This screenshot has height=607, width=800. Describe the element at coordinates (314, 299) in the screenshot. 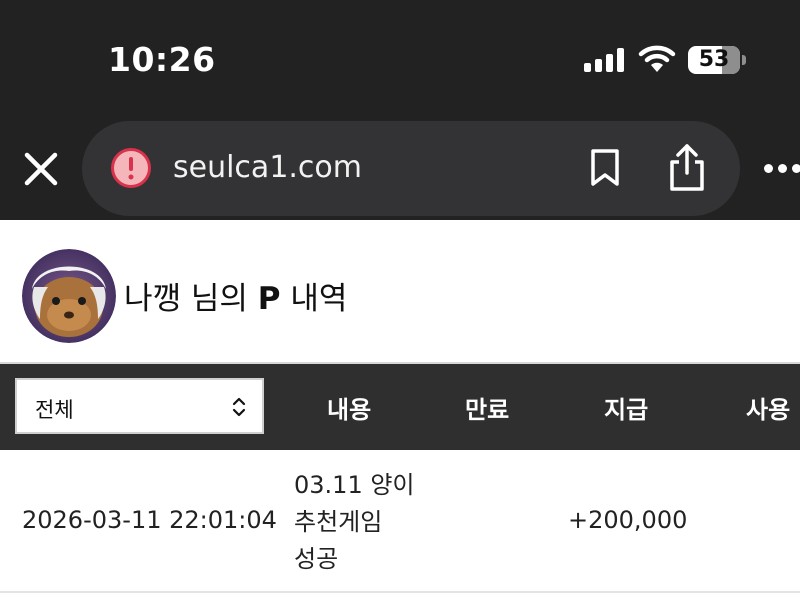

I see `title-tail: 내역` at that location.